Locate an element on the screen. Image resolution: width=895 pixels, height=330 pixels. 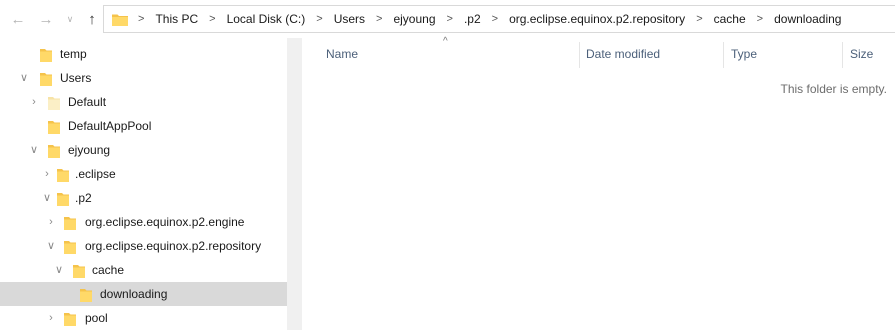
tree-item-label: temp is located at coordinates (73, 54).